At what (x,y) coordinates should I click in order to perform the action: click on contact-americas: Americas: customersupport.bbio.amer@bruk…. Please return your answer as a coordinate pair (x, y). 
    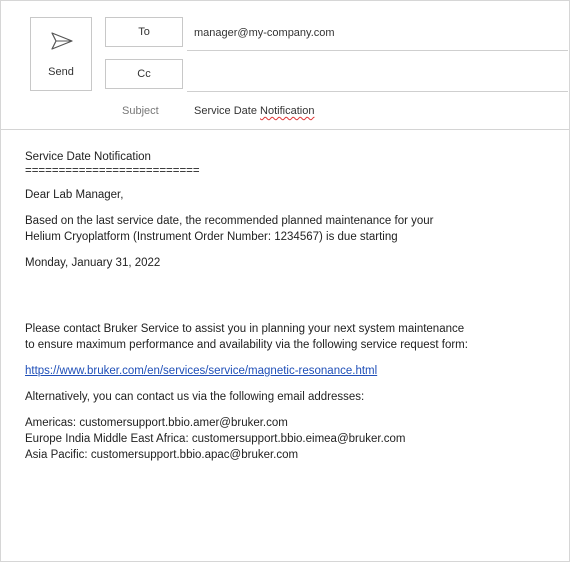
    Looking at the image, I should click on (156, 423).